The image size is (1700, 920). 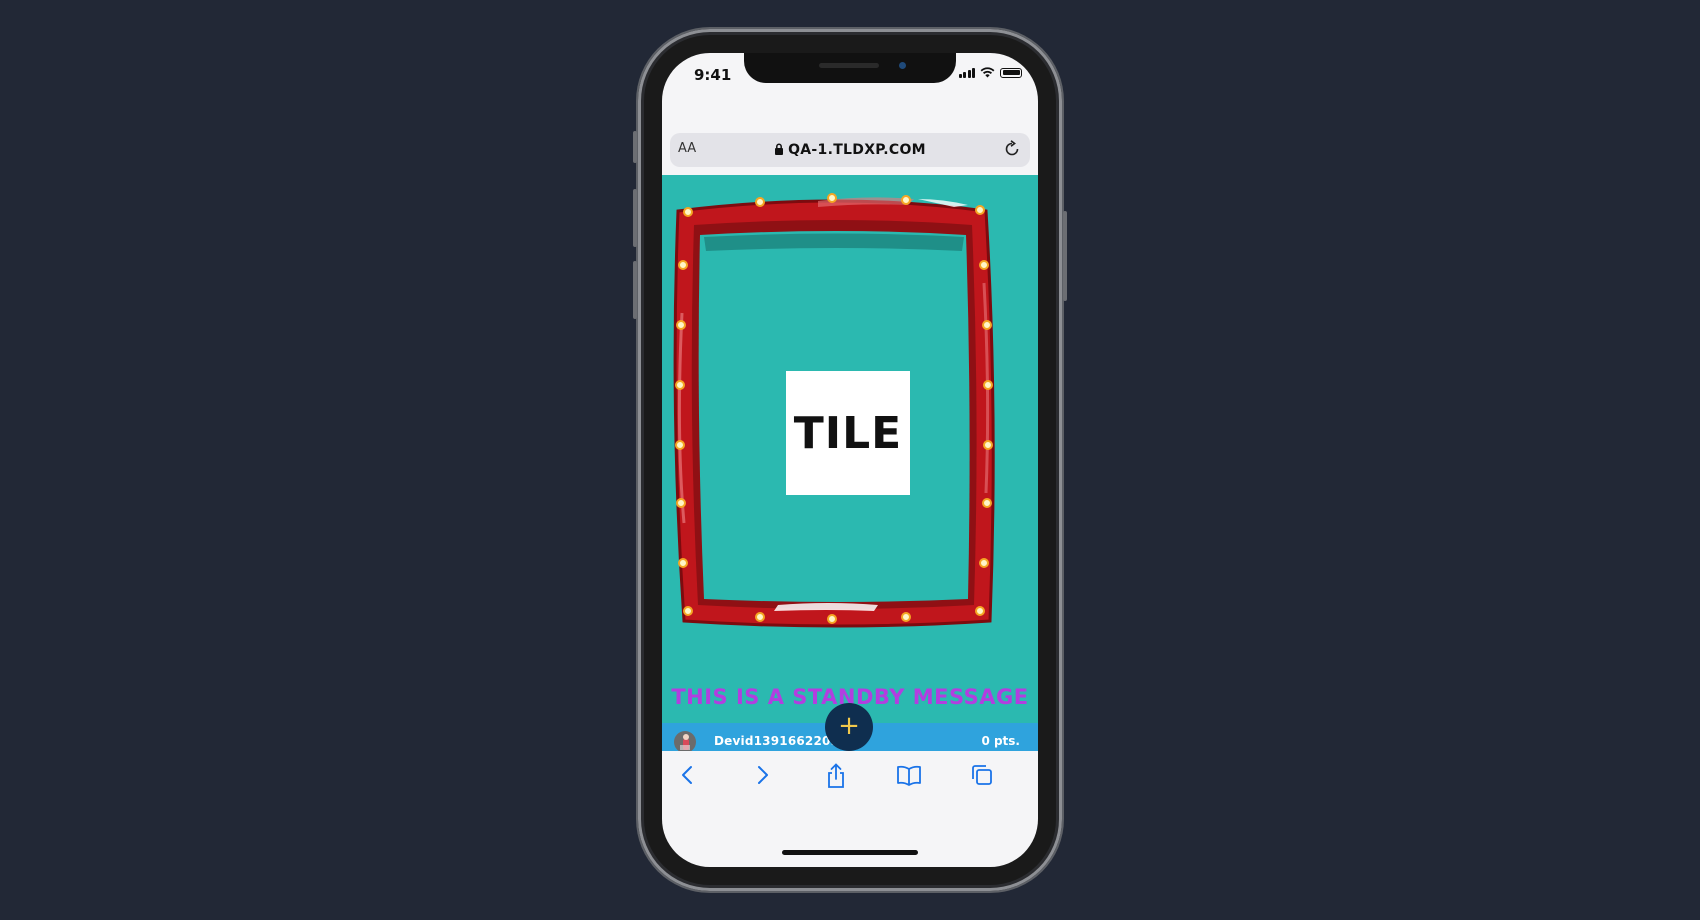 I want to click on speaker, so click(x=849, y=65).